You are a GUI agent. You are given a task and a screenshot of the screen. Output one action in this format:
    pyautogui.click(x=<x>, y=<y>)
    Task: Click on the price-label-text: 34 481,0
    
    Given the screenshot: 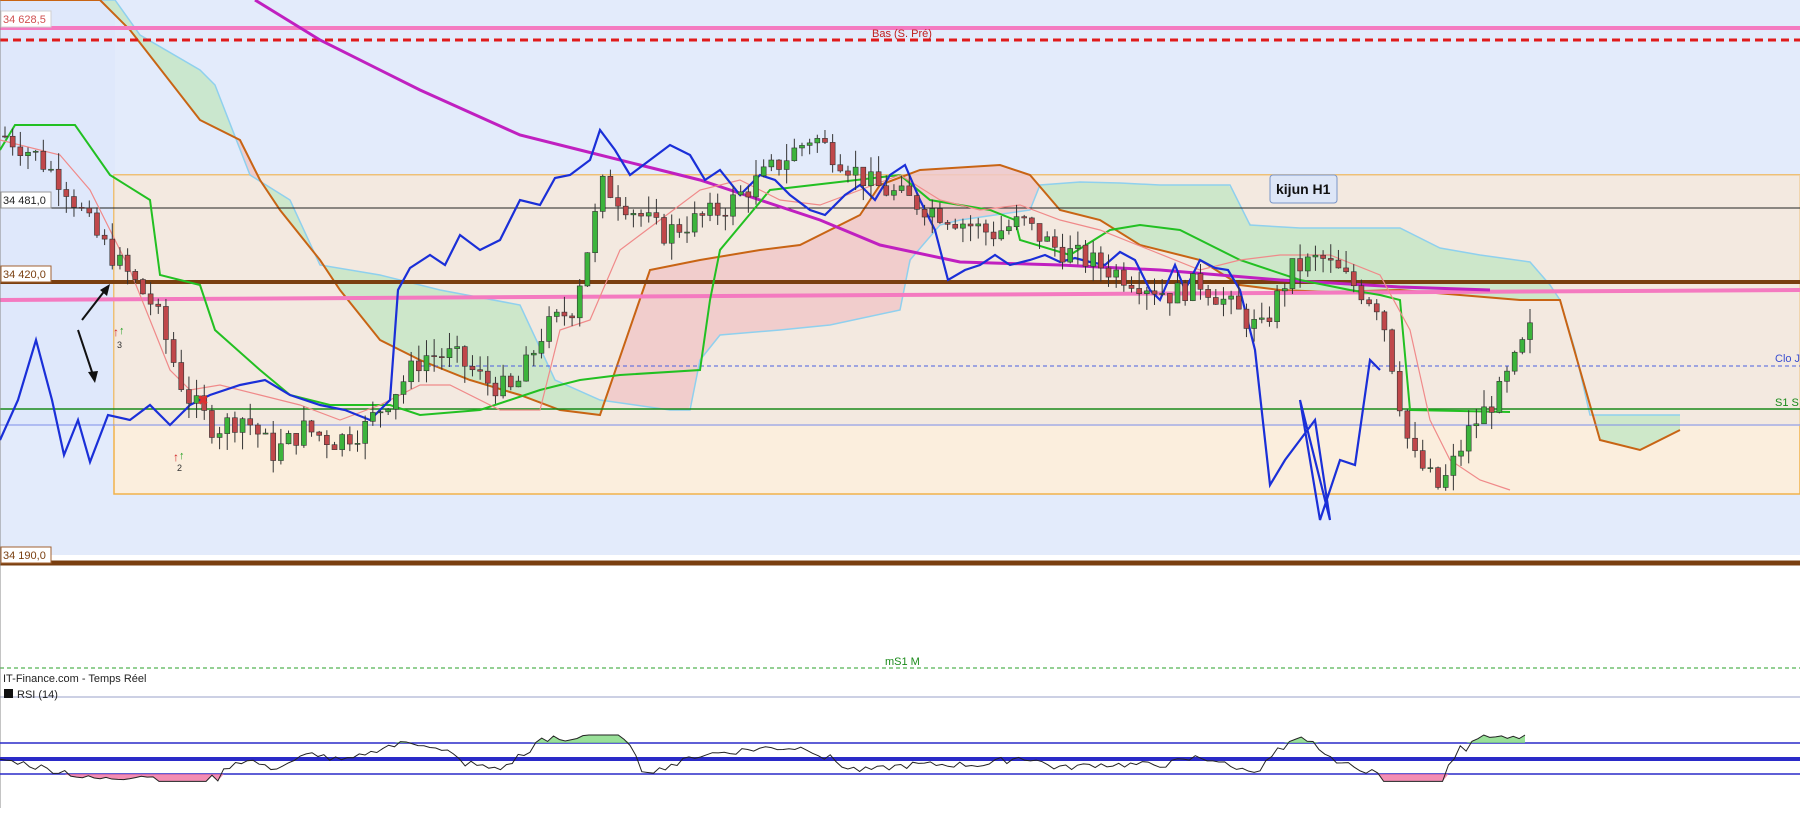 What is the action you would take?
    pyautogui.click(x=24, y=201)
    